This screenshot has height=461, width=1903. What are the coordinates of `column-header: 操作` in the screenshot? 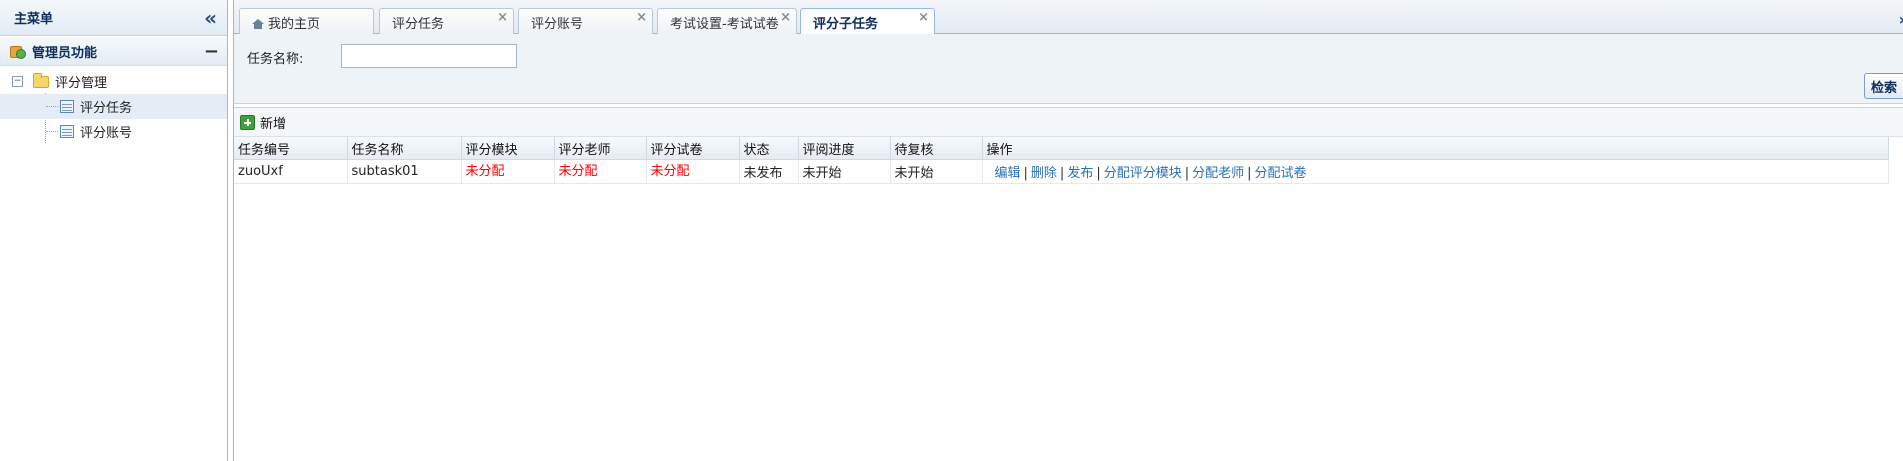 It's located at (1435, 148).